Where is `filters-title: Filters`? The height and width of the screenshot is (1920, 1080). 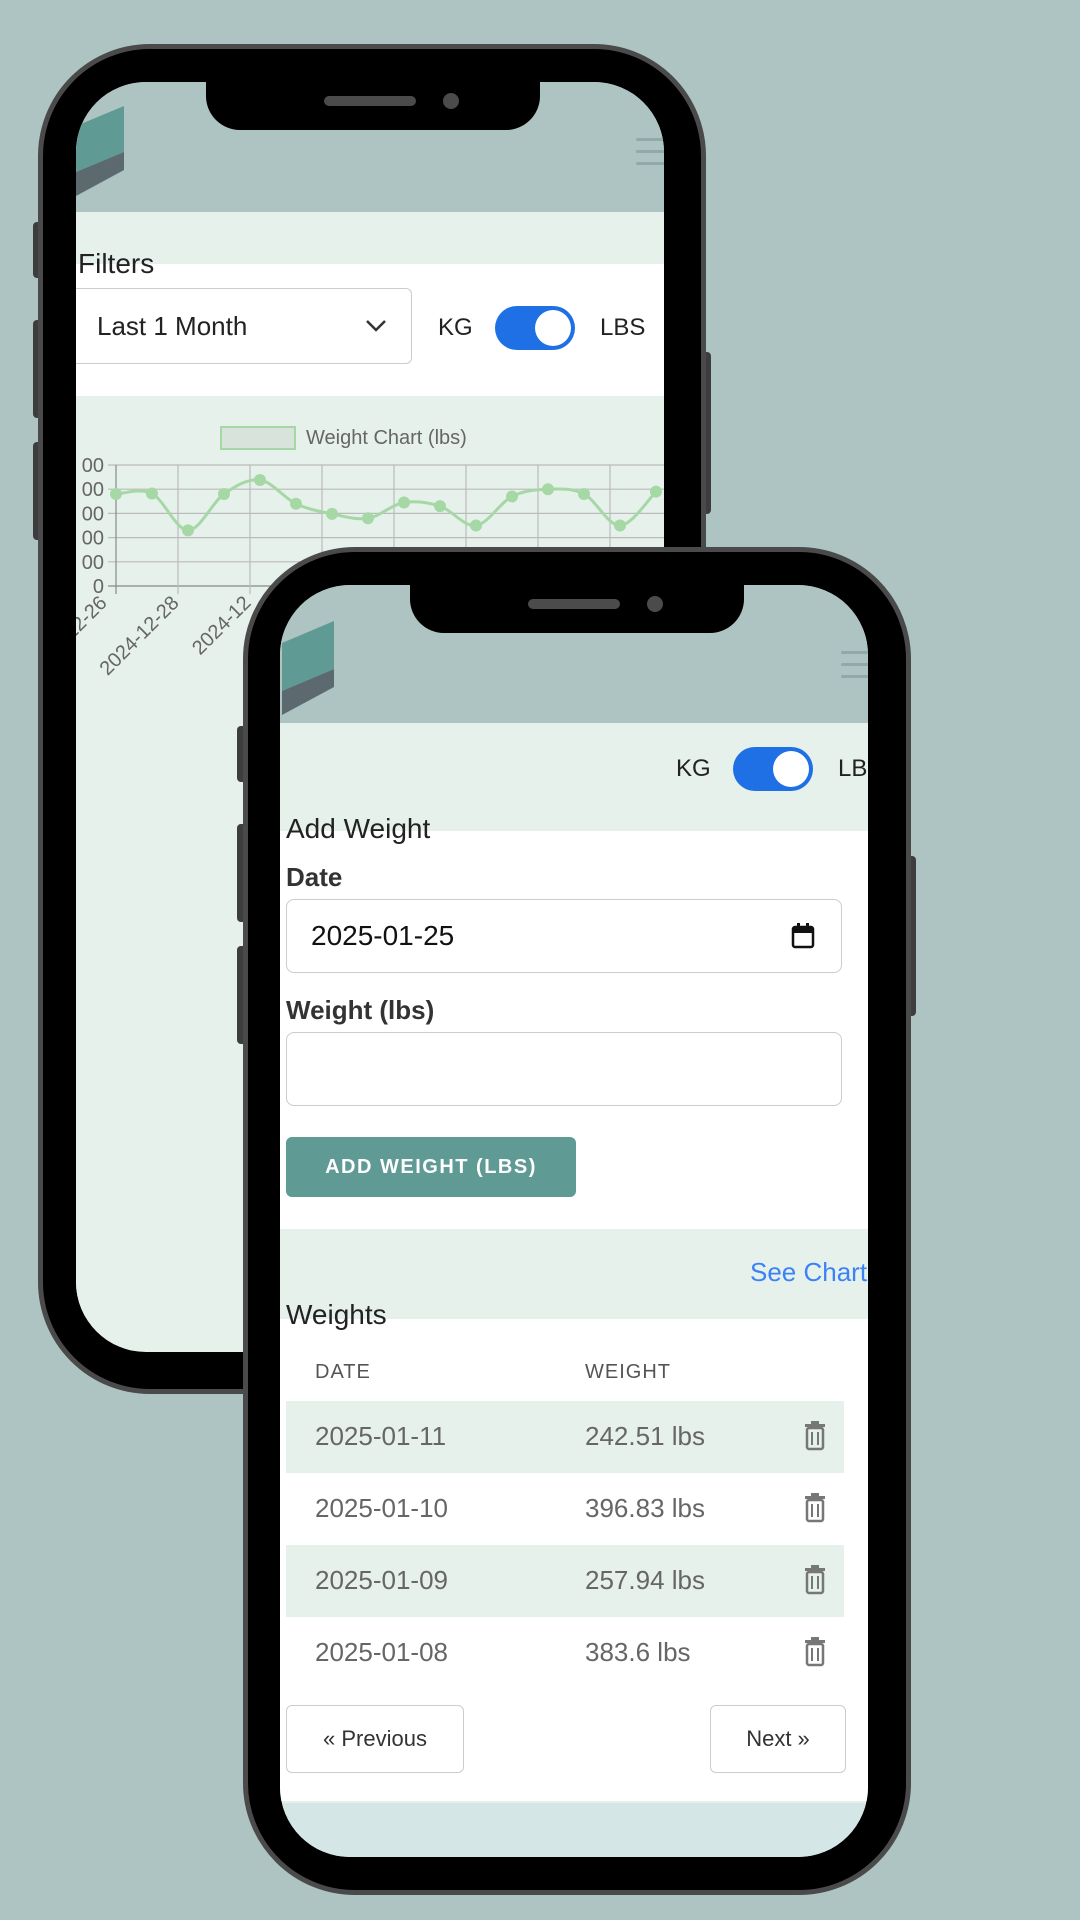
filters-title: Filters is located at coordinates (116, 263).